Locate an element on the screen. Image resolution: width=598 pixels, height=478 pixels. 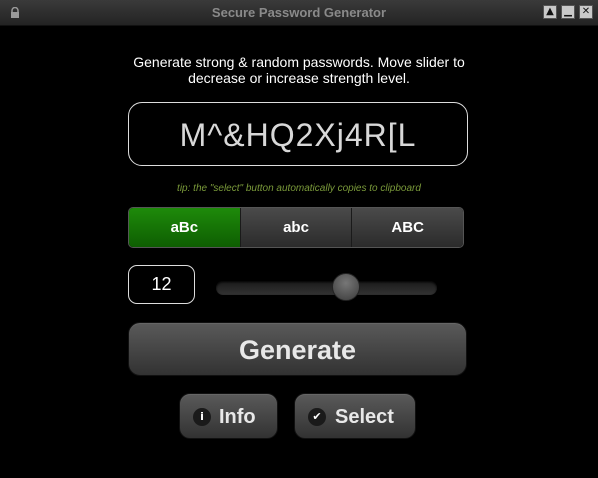
case-selector: aBc abc ABC is located at coordinates (296, 227).